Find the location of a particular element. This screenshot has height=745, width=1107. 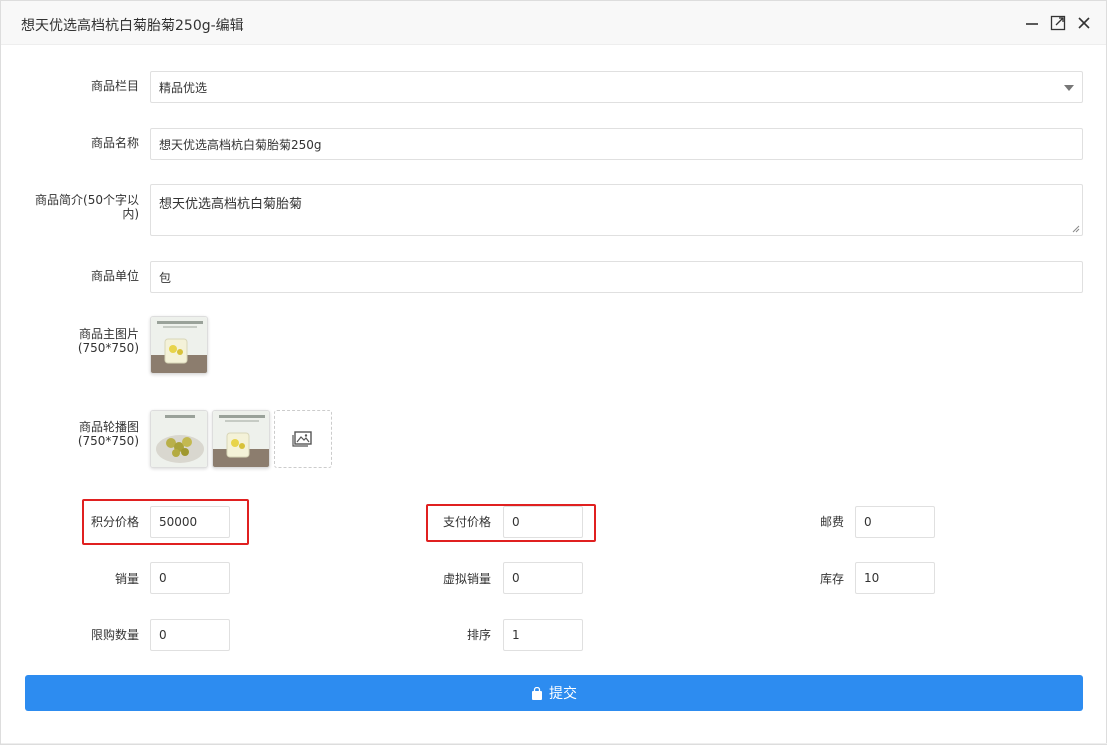

unit-label: 商品单位 is located at coordinates (114, 276).